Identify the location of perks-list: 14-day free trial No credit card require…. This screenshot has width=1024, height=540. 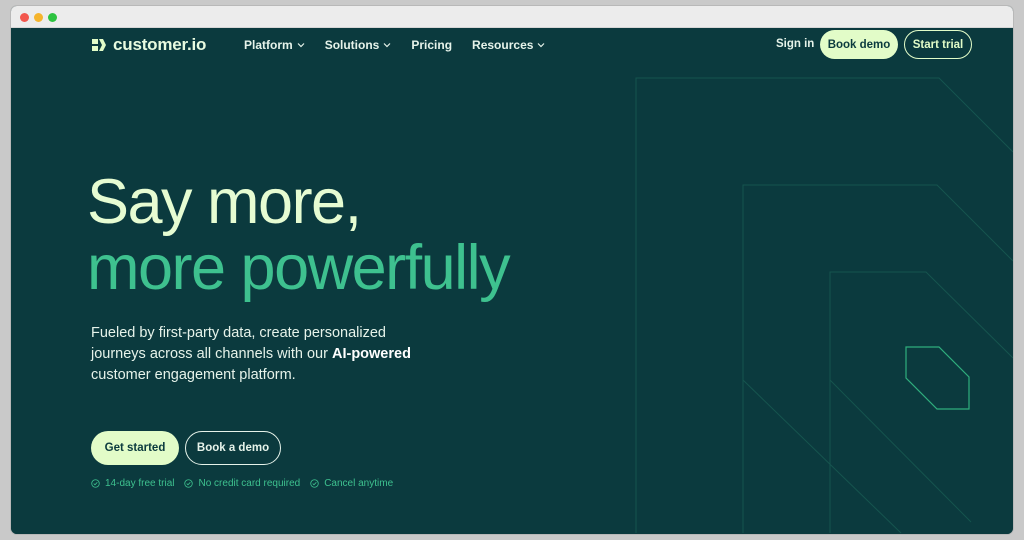
(242, 483).